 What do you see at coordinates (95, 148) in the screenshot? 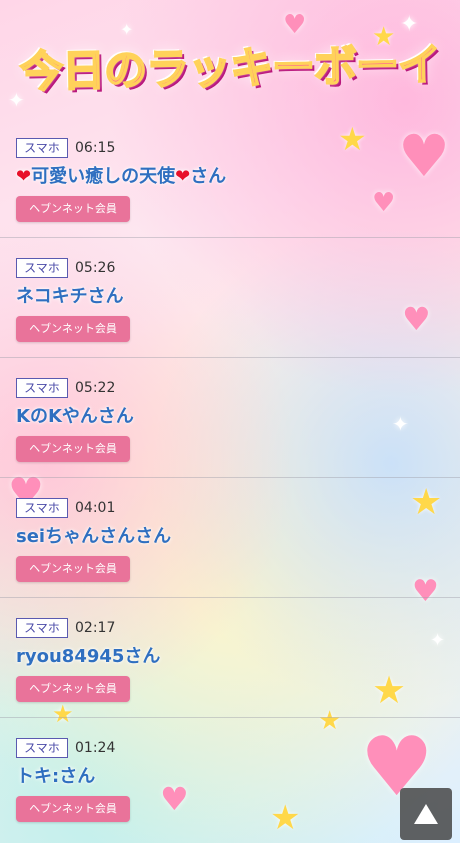
I see `visit-time: 06:15` at bounding box center [95, 148].